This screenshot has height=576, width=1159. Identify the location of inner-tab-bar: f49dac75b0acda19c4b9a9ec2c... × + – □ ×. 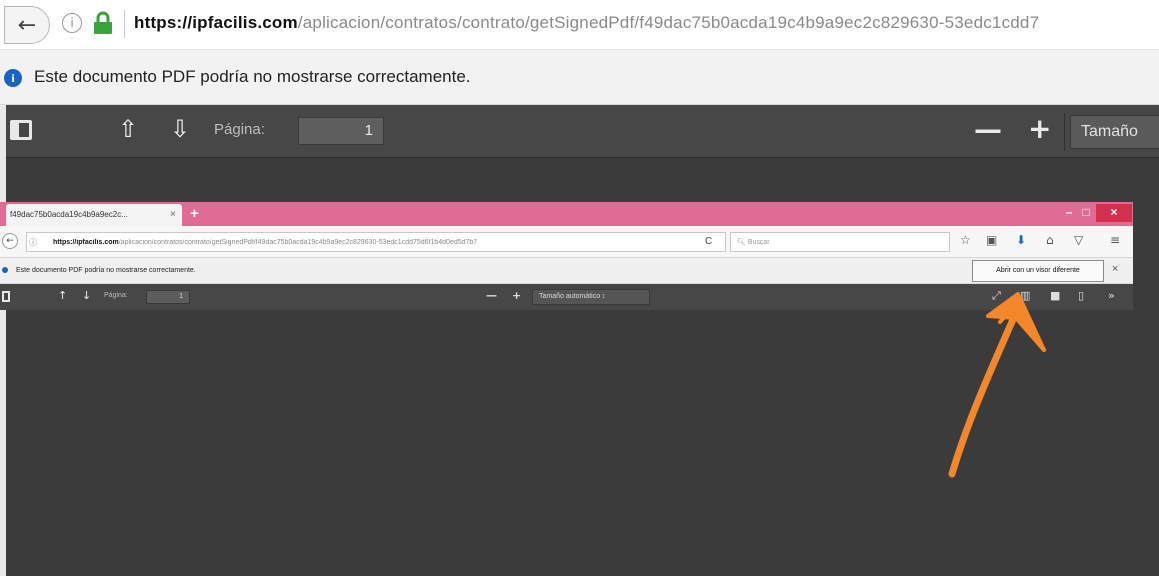
(566, 214).